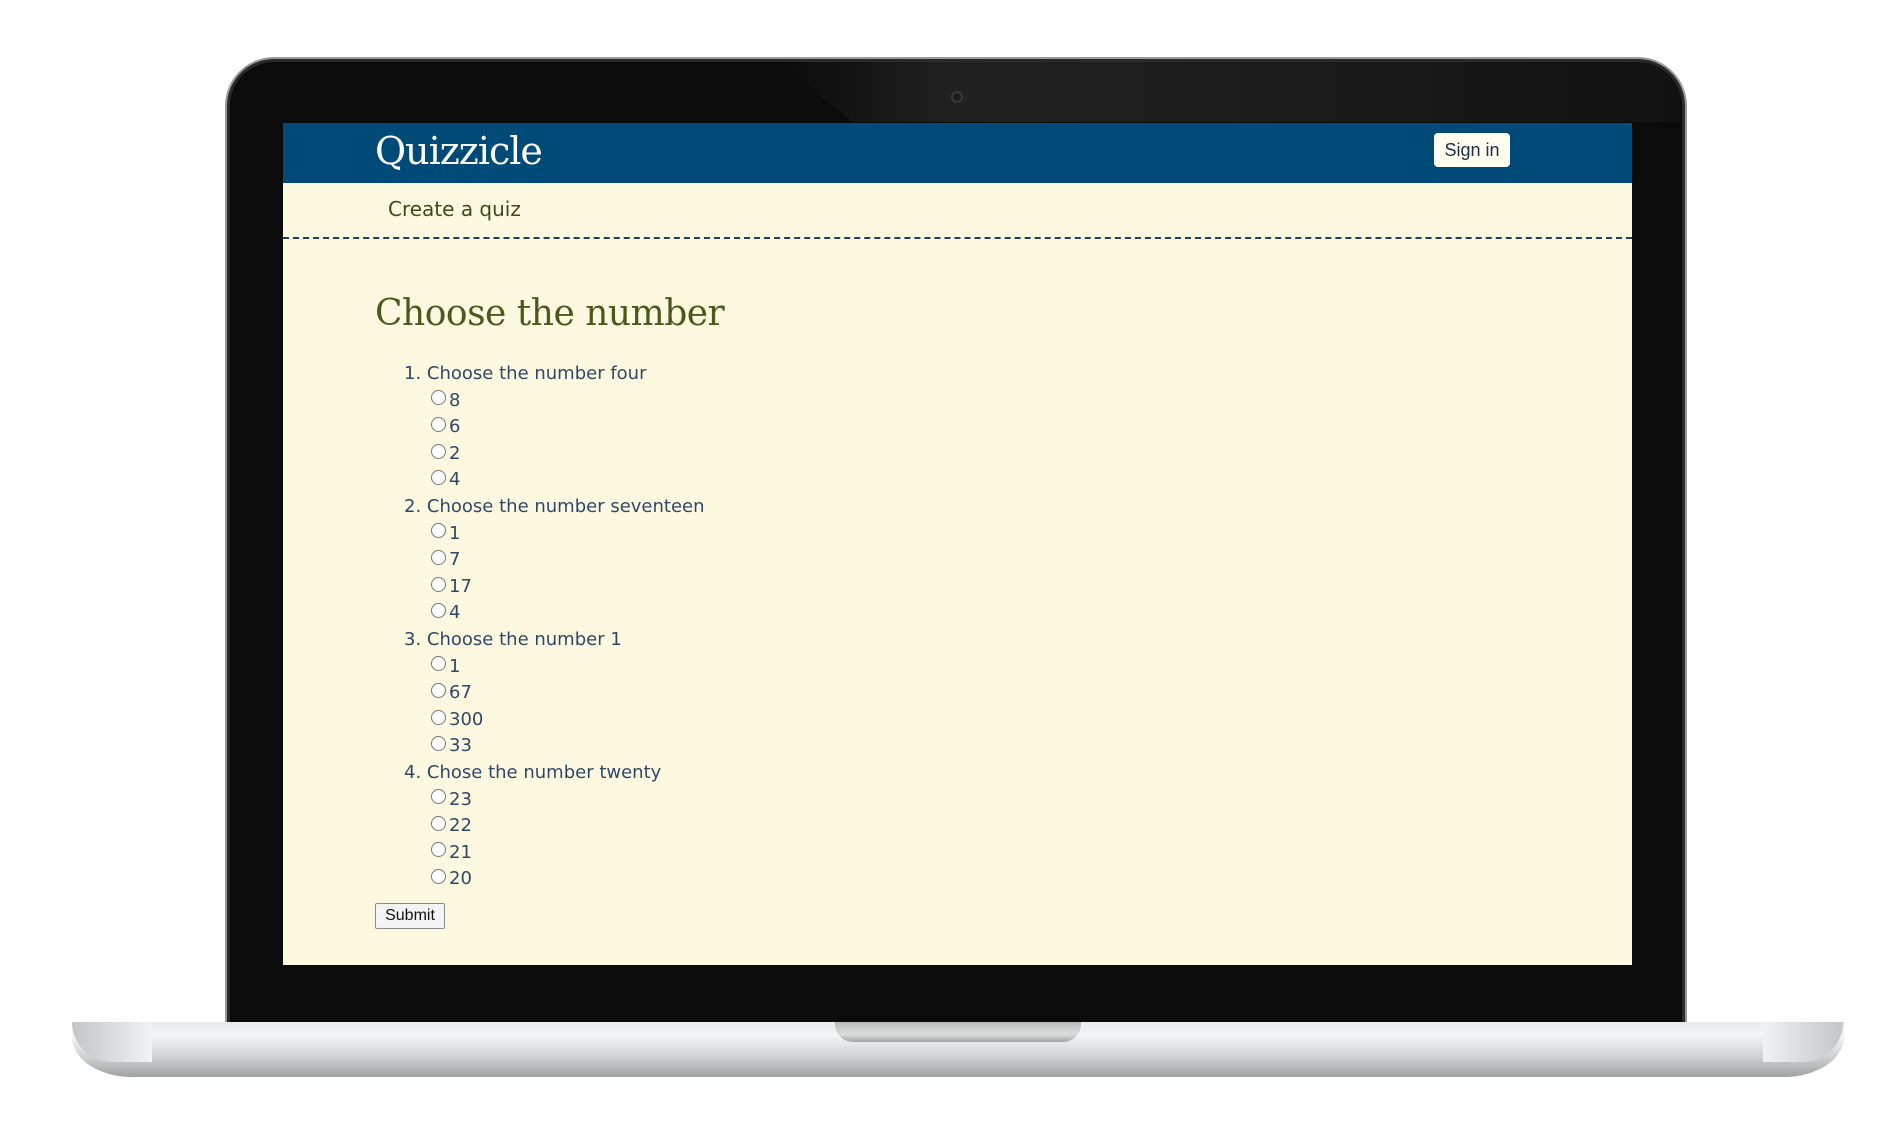  I want to click on question-item: 3. Choose the number 1 1 67 300 33, so click(1003, 693).